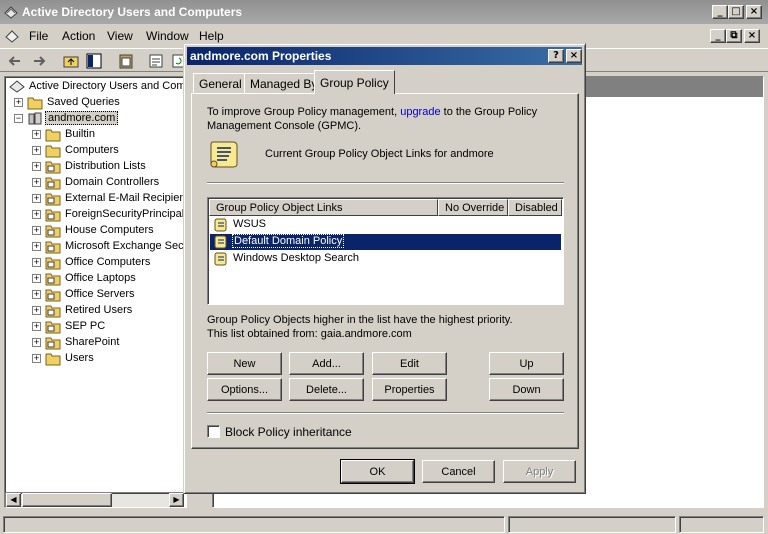  What do you see at coordinates (79, 358) in the screenshot?
I see `tree-item-label: Users` at bounding box center [79, 358].